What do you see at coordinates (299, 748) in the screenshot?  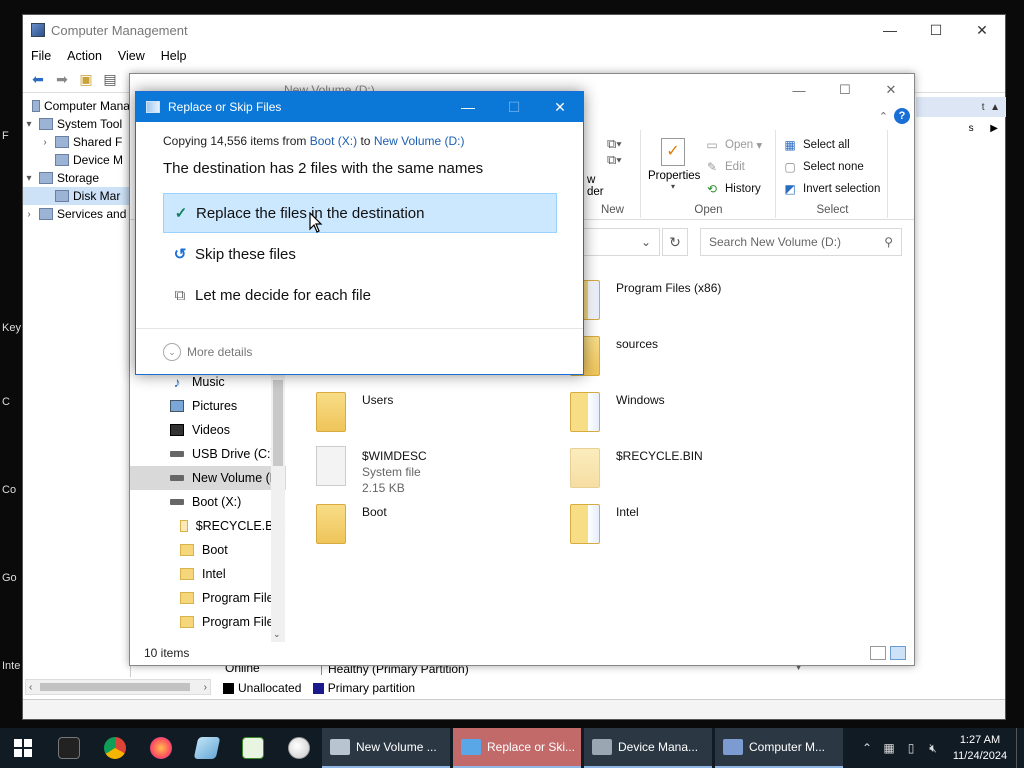 I see `paint-pin` at bounding box center [299, 748].